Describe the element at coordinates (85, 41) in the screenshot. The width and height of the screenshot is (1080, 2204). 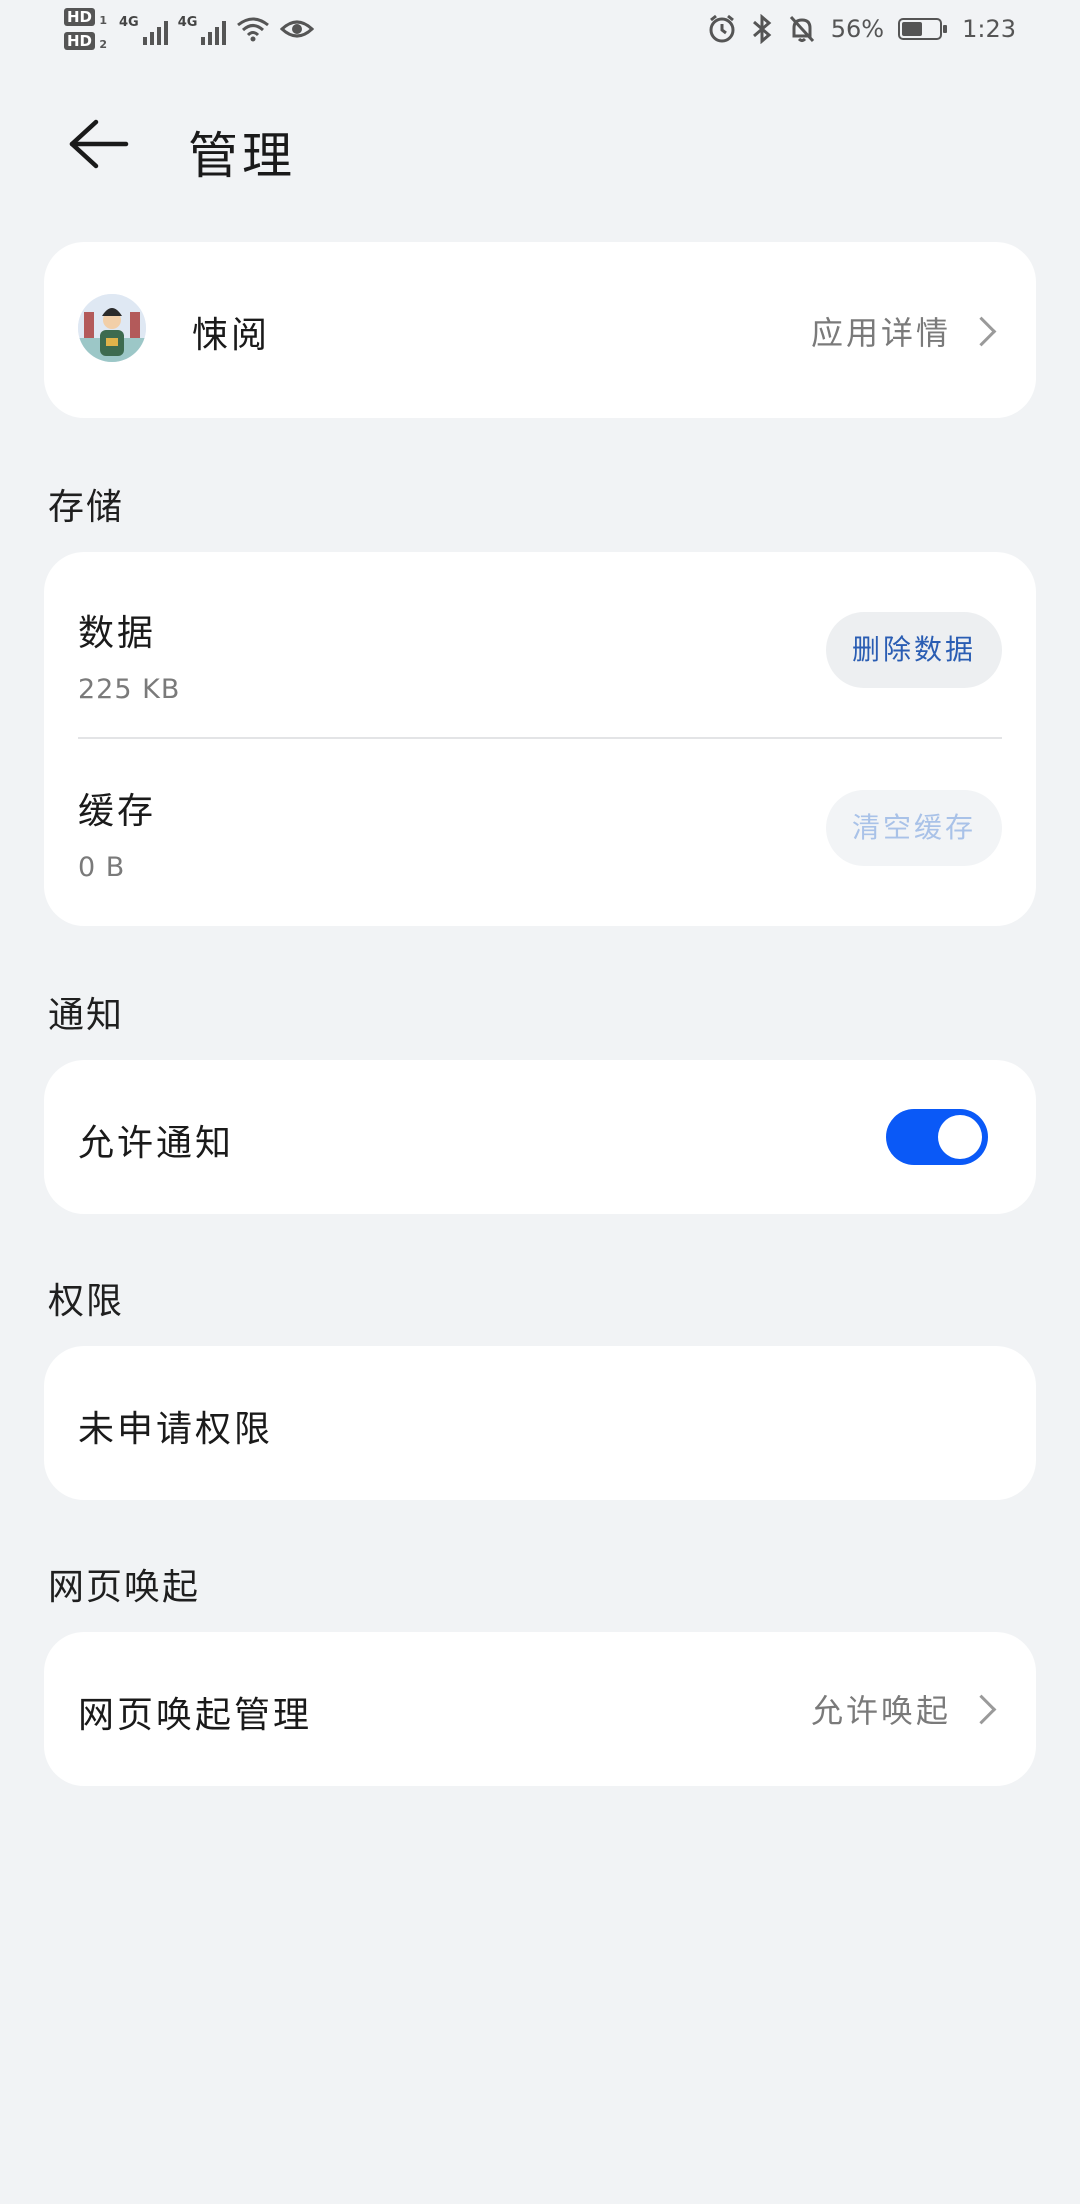
I see `sim2-hd-badge: HD 2` at that location.